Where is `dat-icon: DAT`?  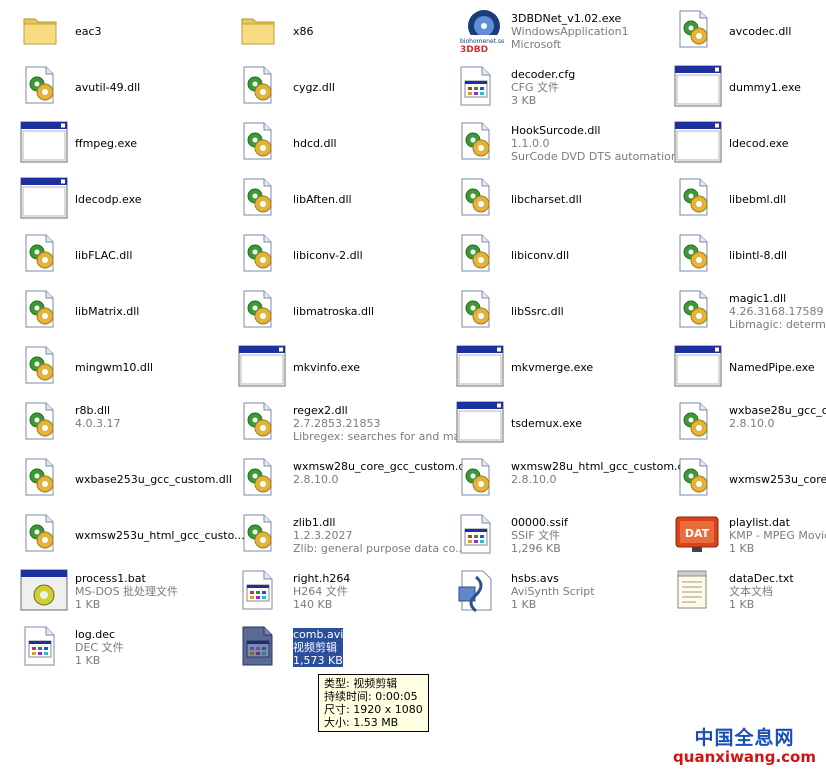
dat-icon: DAT is located at coordinates (698, 537).